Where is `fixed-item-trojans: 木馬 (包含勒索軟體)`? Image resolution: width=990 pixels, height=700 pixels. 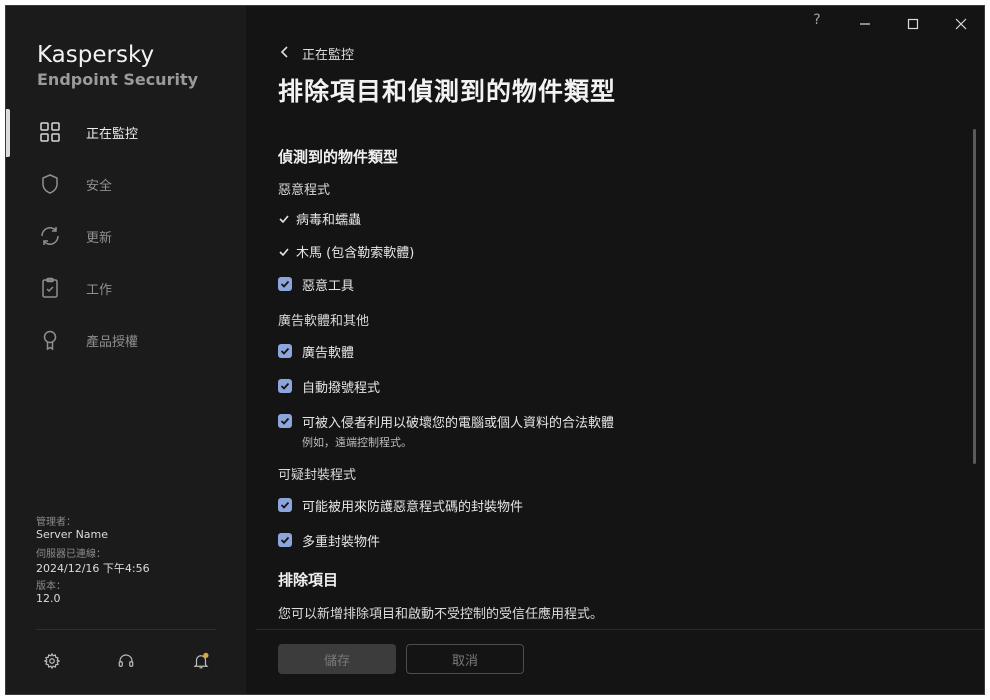
fixed-item-trojans: 木馬 (包含勒索軟體) is located at coordinates (346, 251).